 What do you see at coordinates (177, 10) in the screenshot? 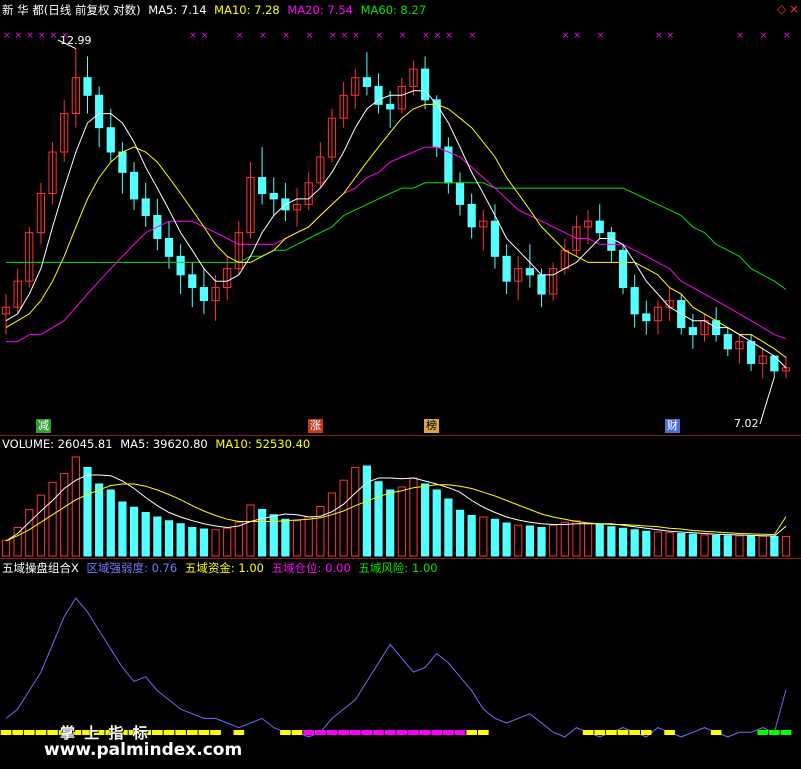
I see `ma5-legend: MA5: 7.14` at bounding box center [177, 10].